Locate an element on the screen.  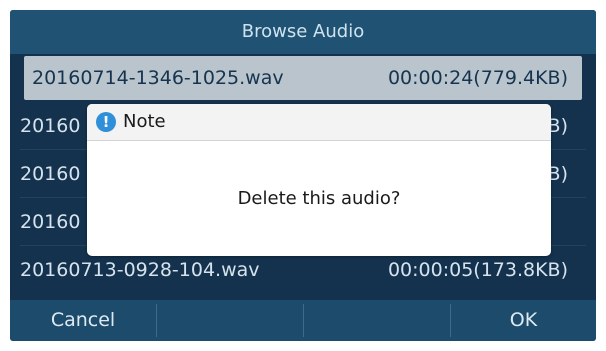
dialog-message: Delete this audio? is located at coordinates (319, 198).